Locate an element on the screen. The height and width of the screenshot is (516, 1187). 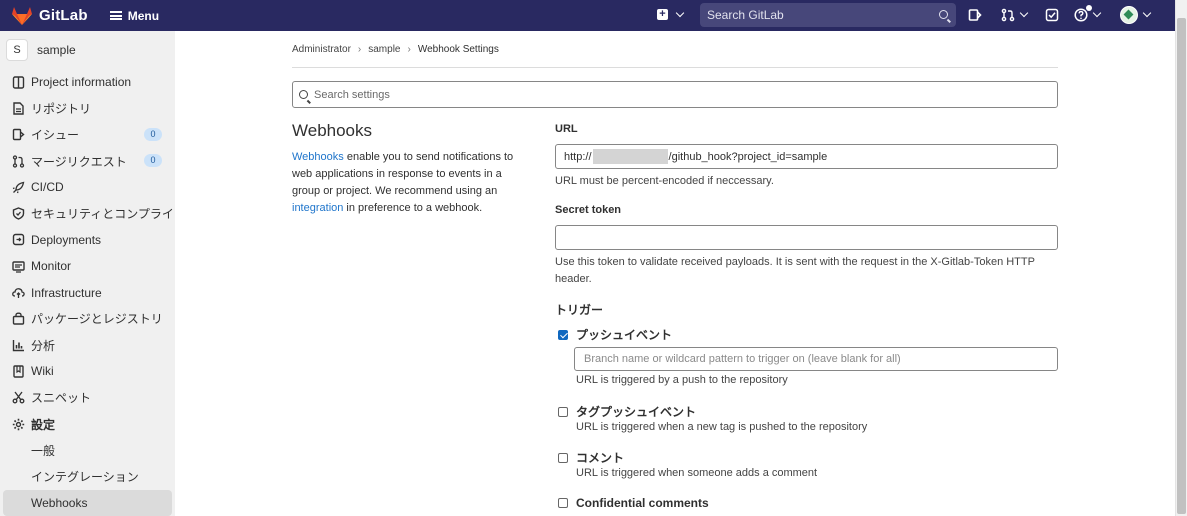
comments-label: コメント is located at coordinates (600, 458).